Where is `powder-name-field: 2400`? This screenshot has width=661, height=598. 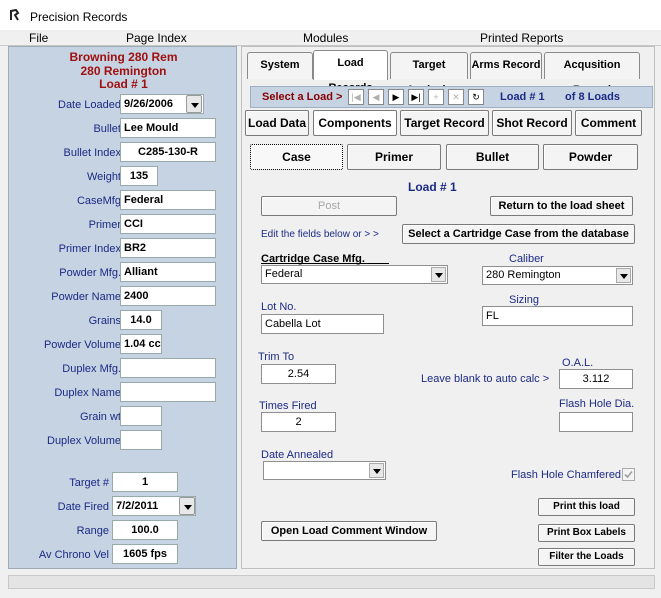 powder-name-field: 2400 is located at coordinates (168, 296).